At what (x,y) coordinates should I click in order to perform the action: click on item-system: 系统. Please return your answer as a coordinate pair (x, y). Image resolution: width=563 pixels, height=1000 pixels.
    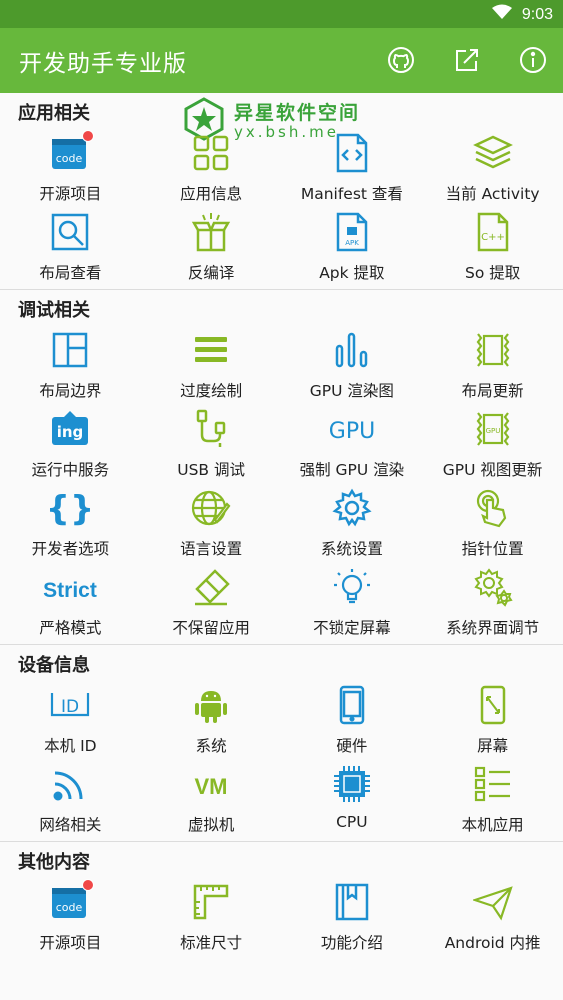
    Looking at the image, I should click on (211, 720).